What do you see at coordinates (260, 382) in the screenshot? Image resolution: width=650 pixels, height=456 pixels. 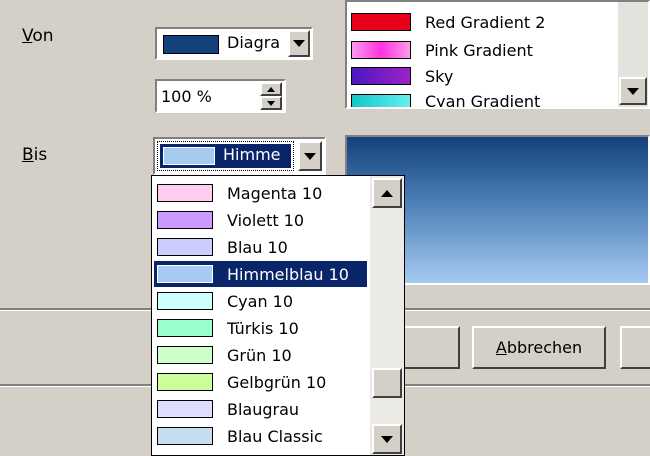 I see `list-item: Gelbgrün 10` at bounding box center [260, 382].